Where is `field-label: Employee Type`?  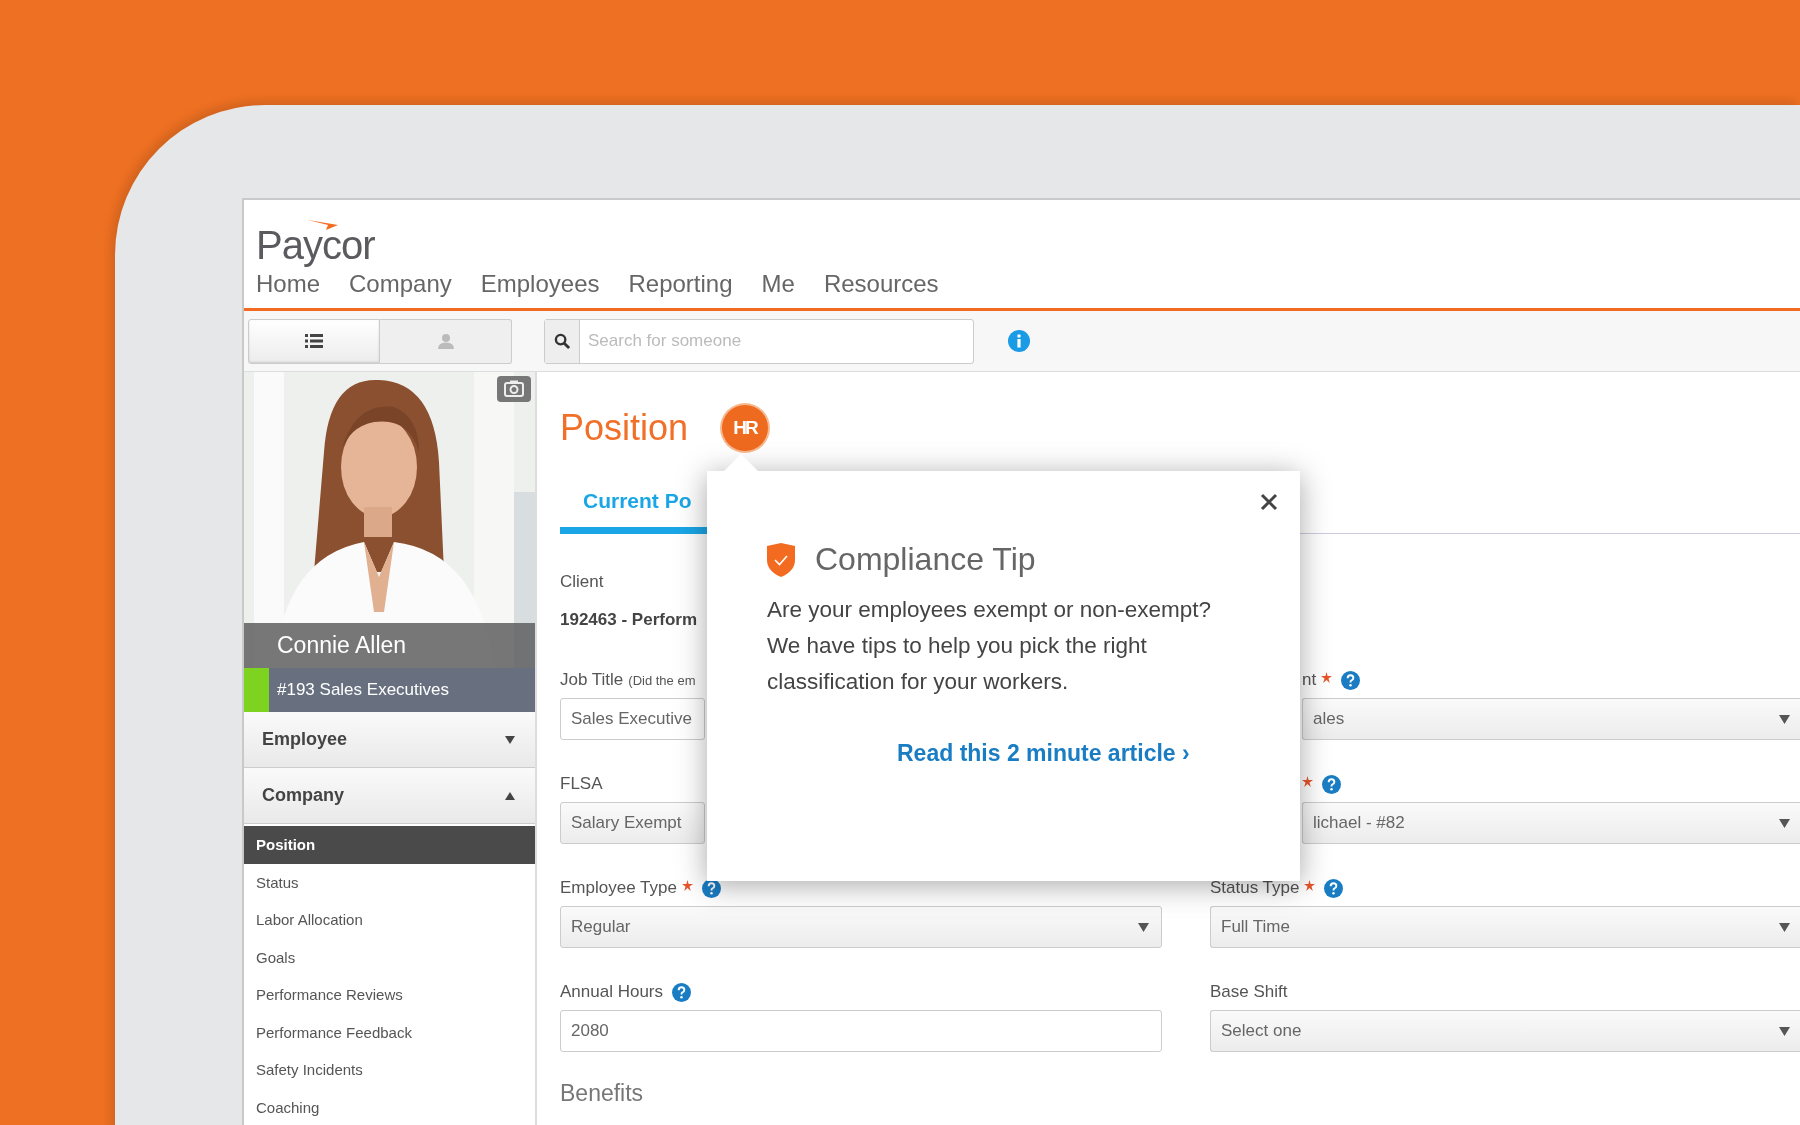
field-label: Employee Type is located at coordinates (618, 888).